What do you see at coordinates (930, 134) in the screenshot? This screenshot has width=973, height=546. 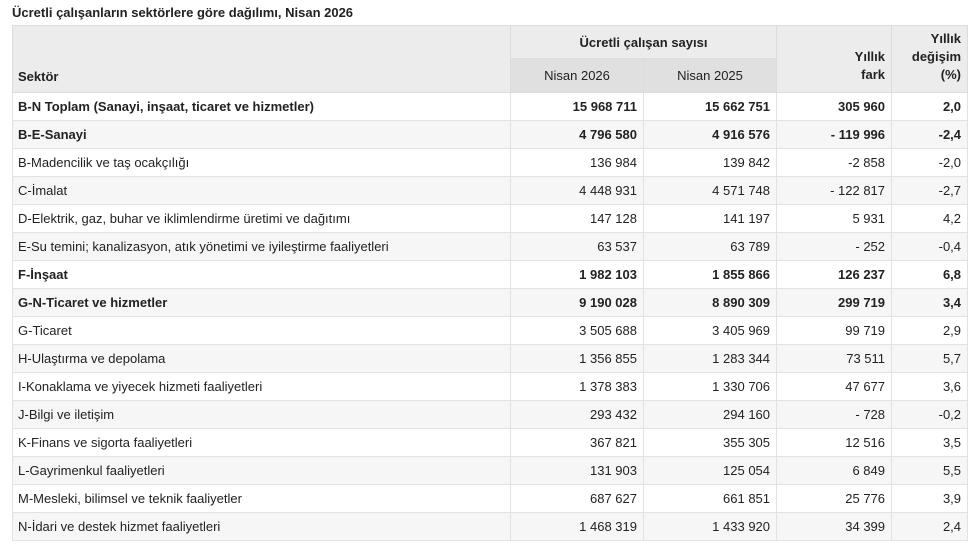 I see `annual-change-cell: -2,4` at bounding box center [930, 134].